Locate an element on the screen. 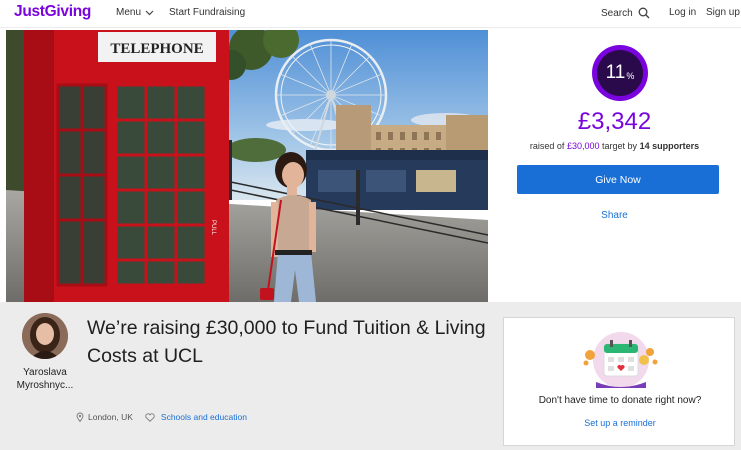 The width and height of the screenshot is (741, 450). progress-ring: 11% is located at coordinates (620, 73).